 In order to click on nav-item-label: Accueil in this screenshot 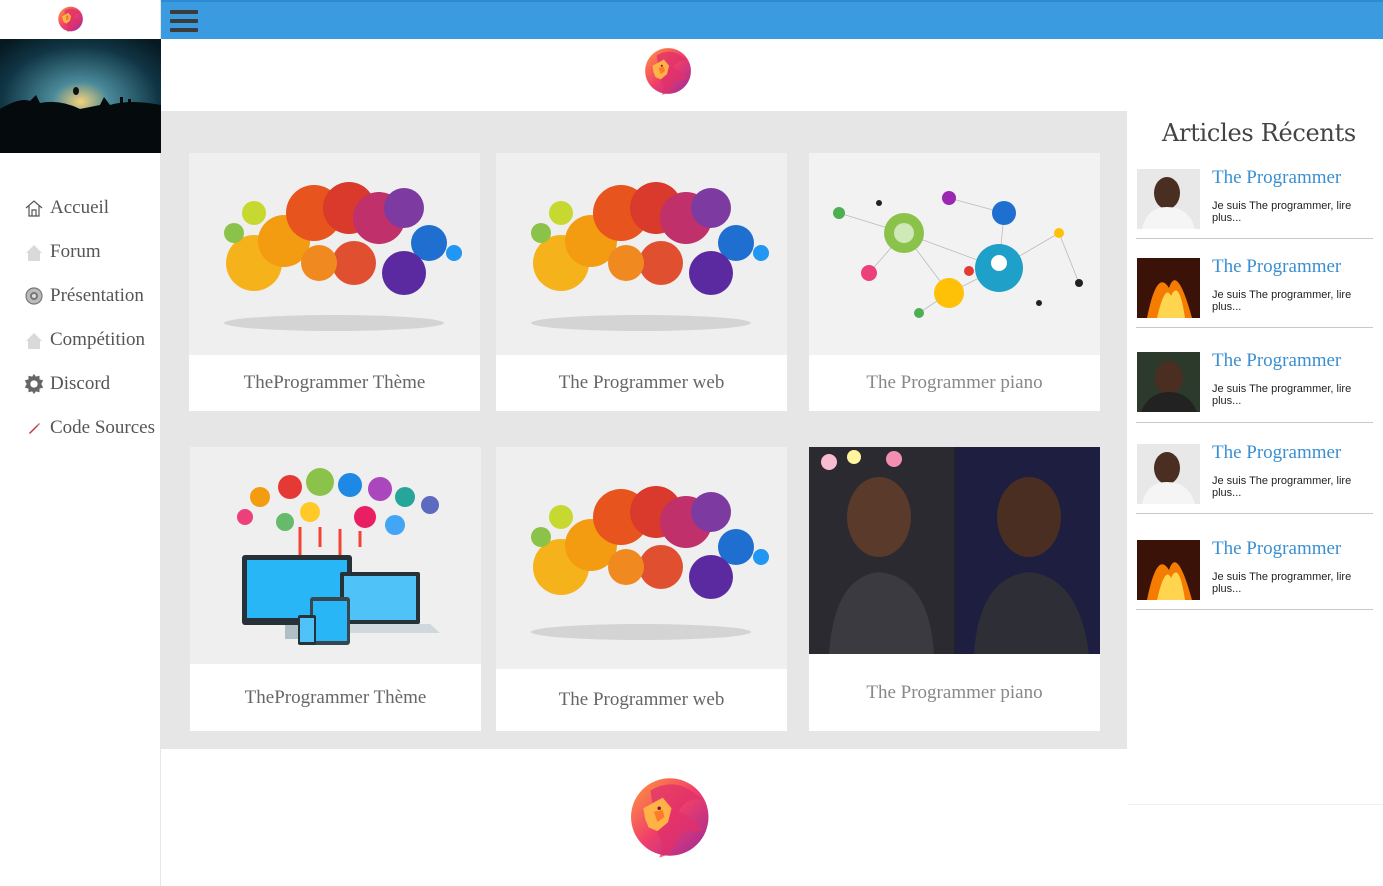, I will do `click(80, 207)`.